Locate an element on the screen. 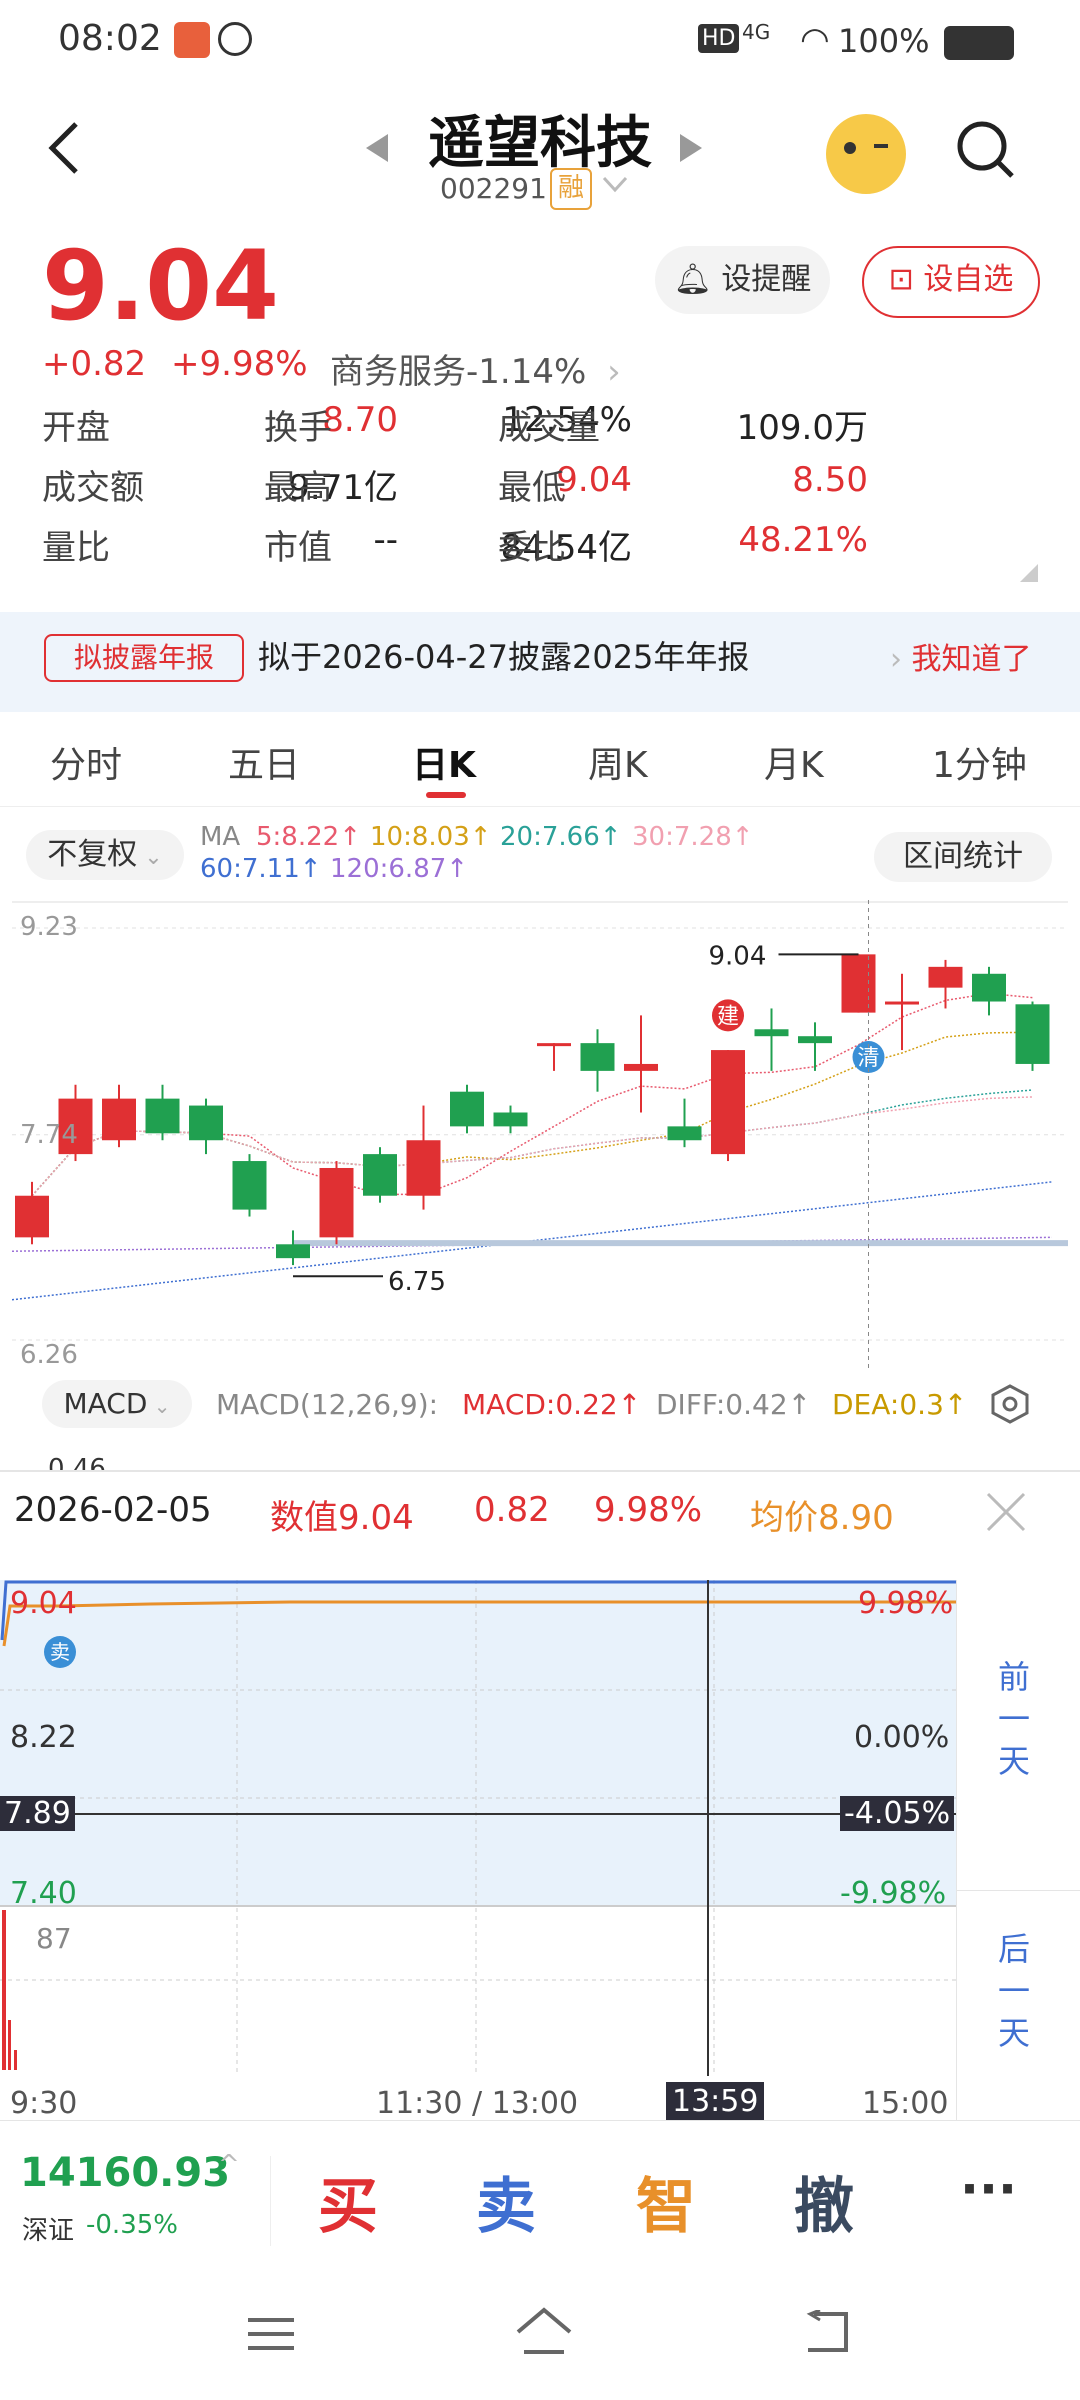 The width and height of the screenshot is (1080, 2400). stat-value: 48.21% is located at coordinates (803, 540).